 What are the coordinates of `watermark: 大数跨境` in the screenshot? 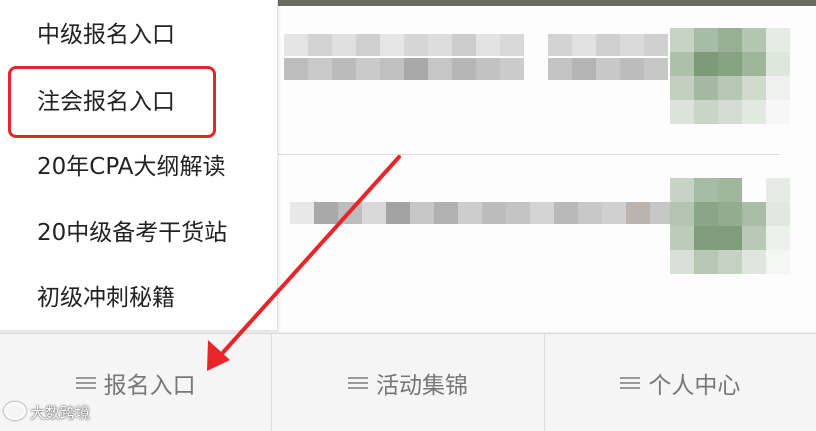 It's located at (47, 412).